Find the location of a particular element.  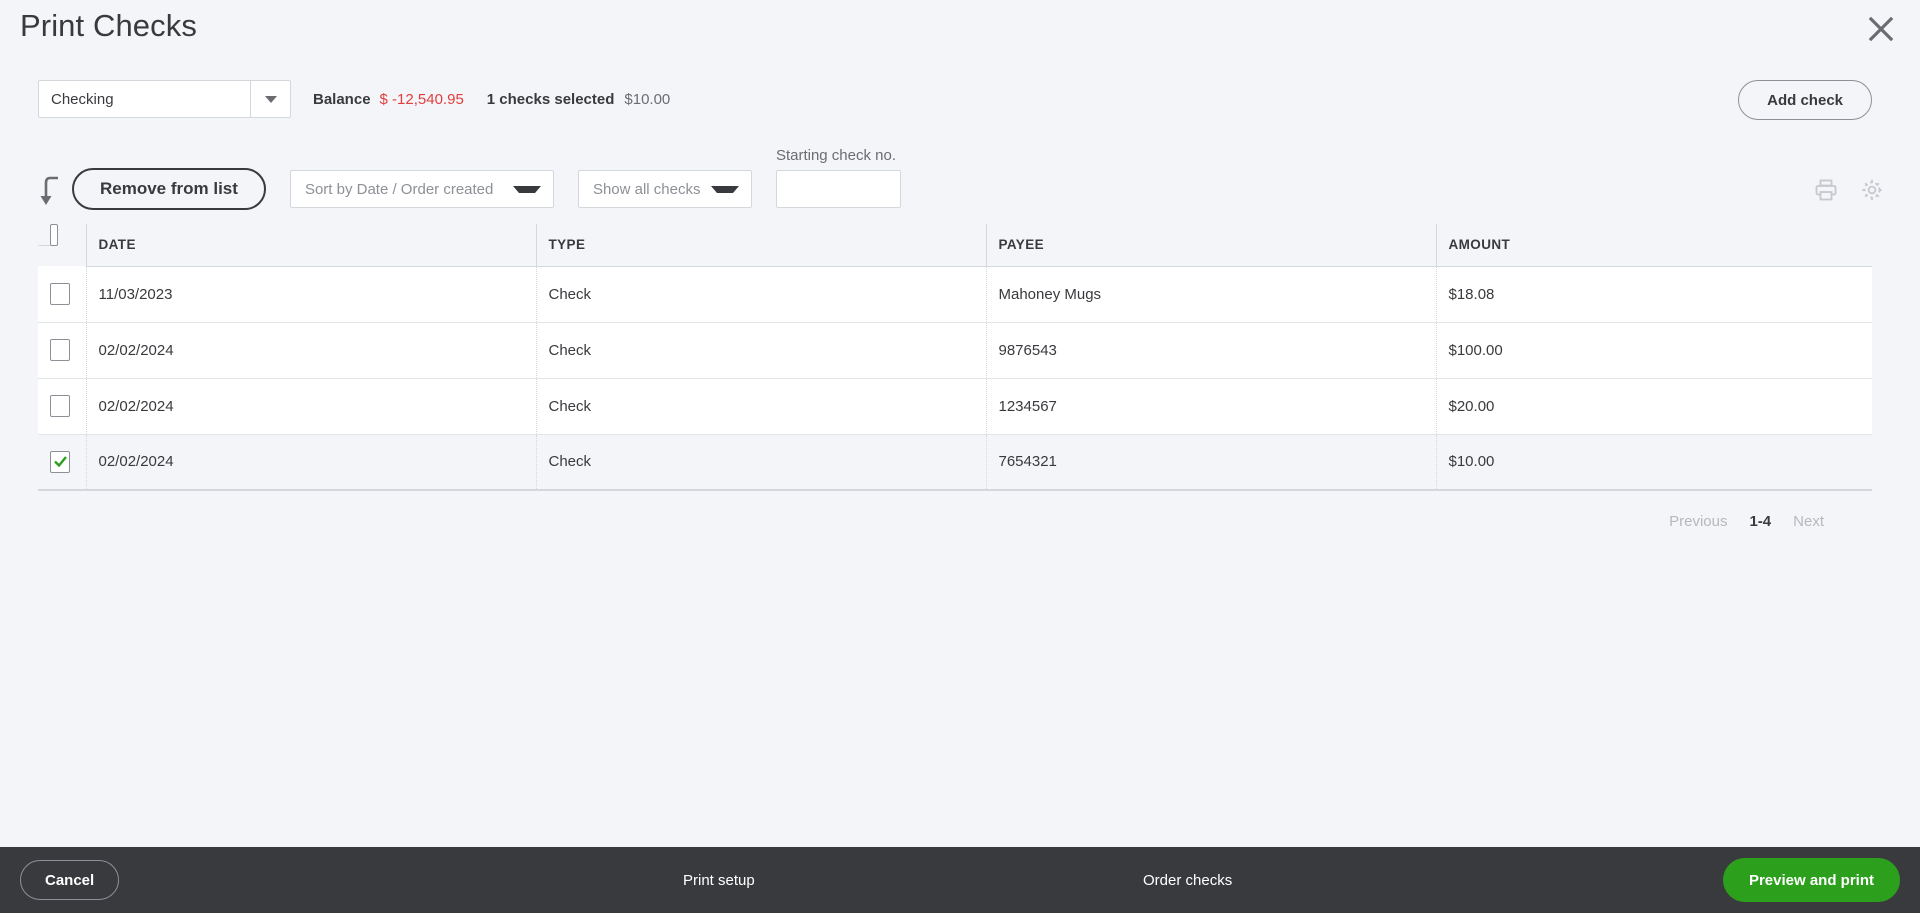

modal-header: Print Checks is located at coordinates (960, 33).